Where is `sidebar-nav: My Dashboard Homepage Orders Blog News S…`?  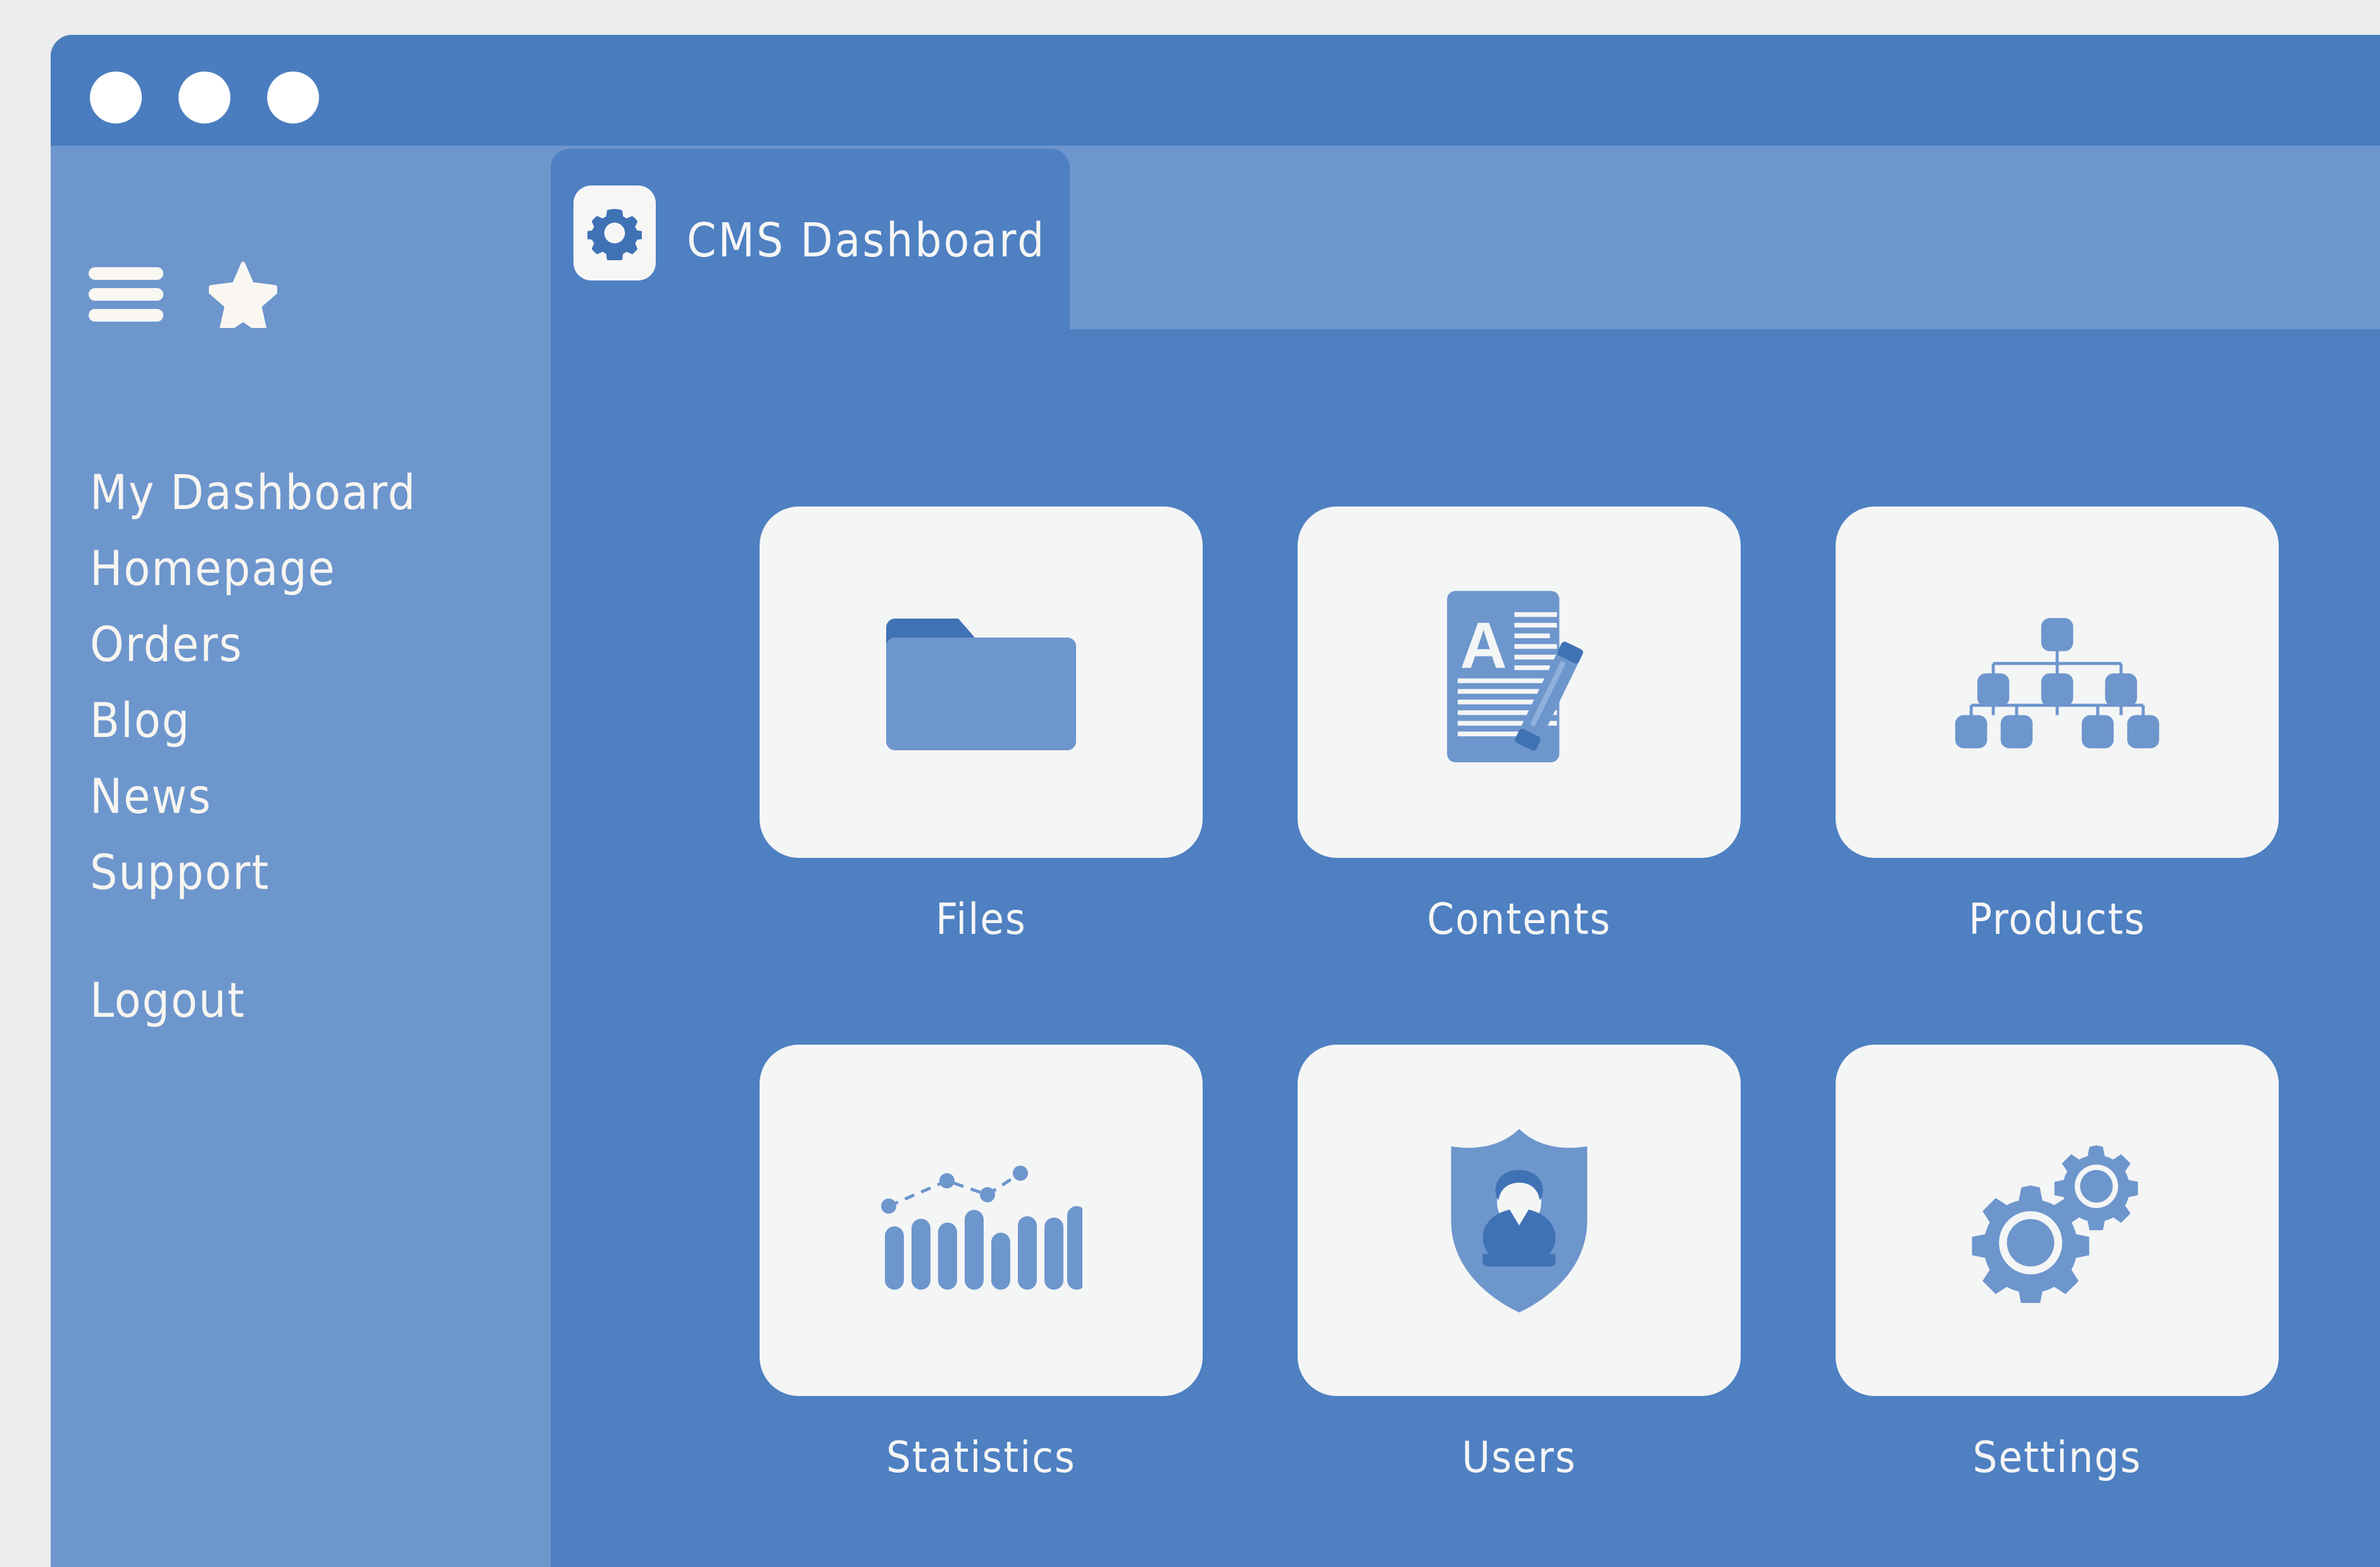 sidebar-nav: My Dashboard Homepage Orders Blog News S… is located at coordinates (311, 760).